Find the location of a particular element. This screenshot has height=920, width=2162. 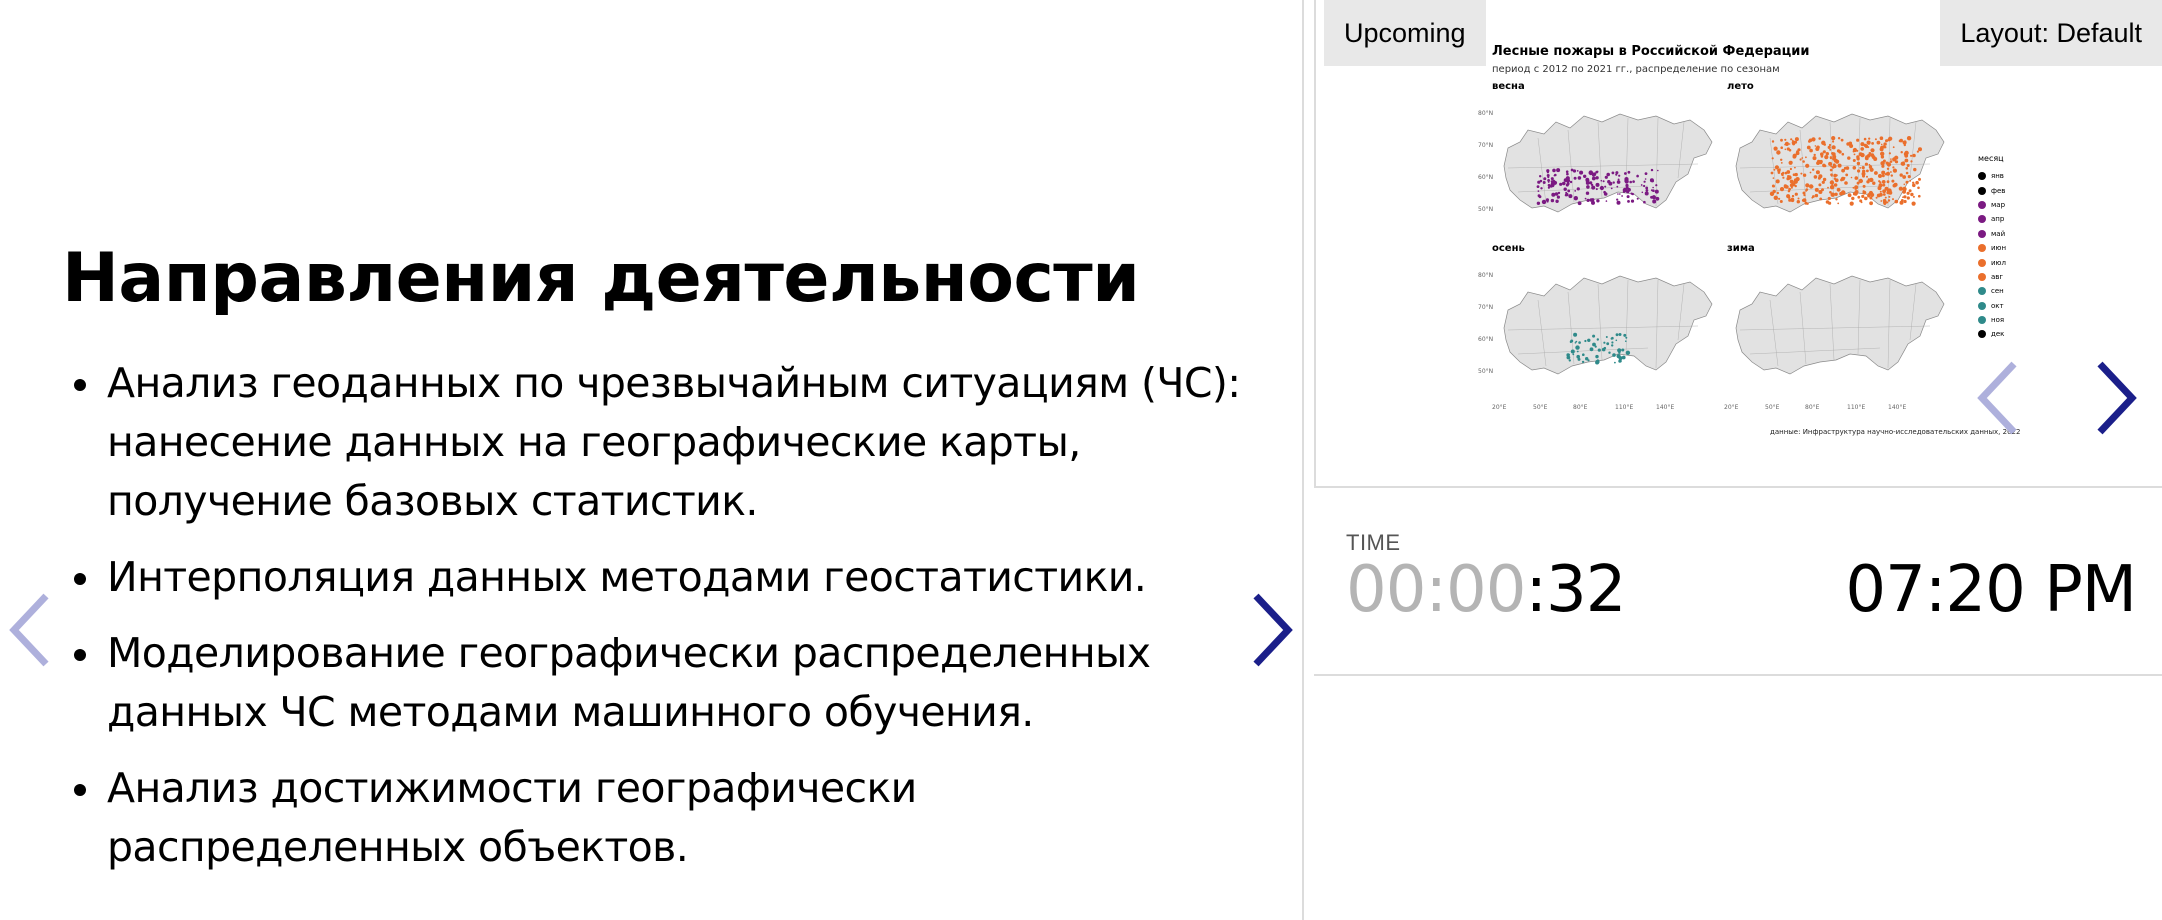

legend-label: янв is located at coordinates (1997, 176).